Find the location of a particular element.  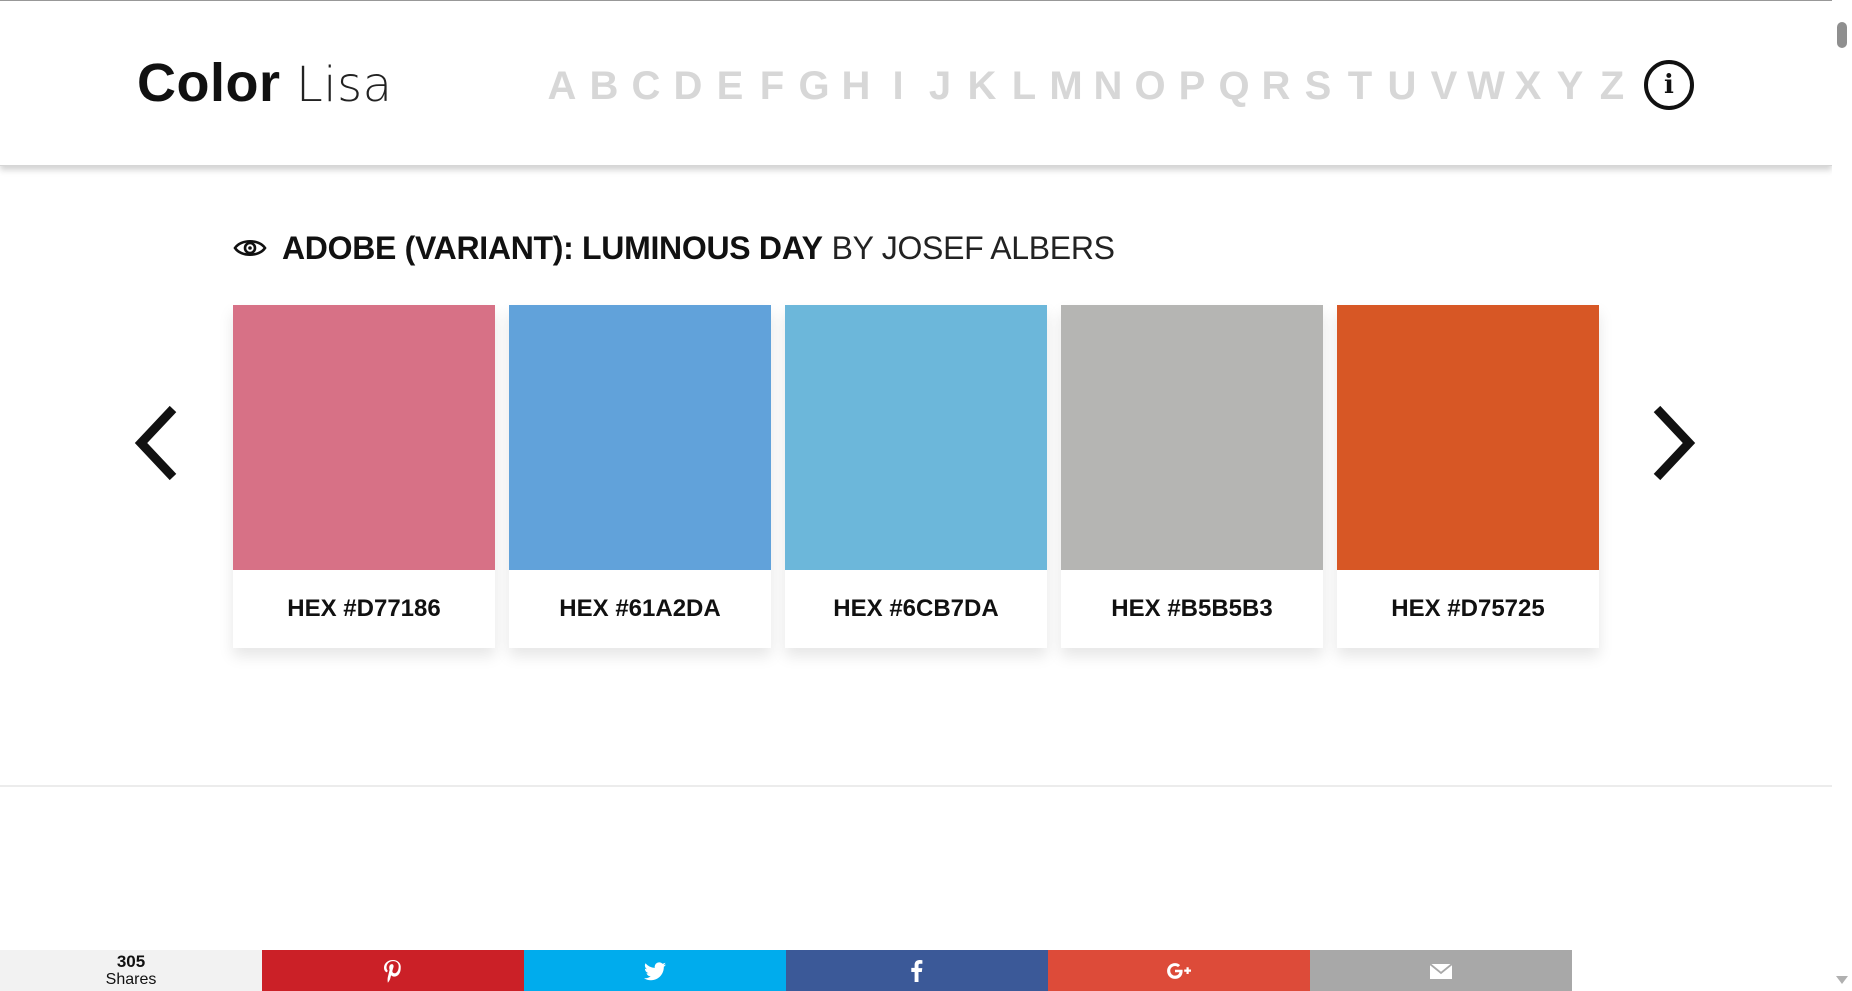

facebook-share-button is located at coordinates (917, 970).